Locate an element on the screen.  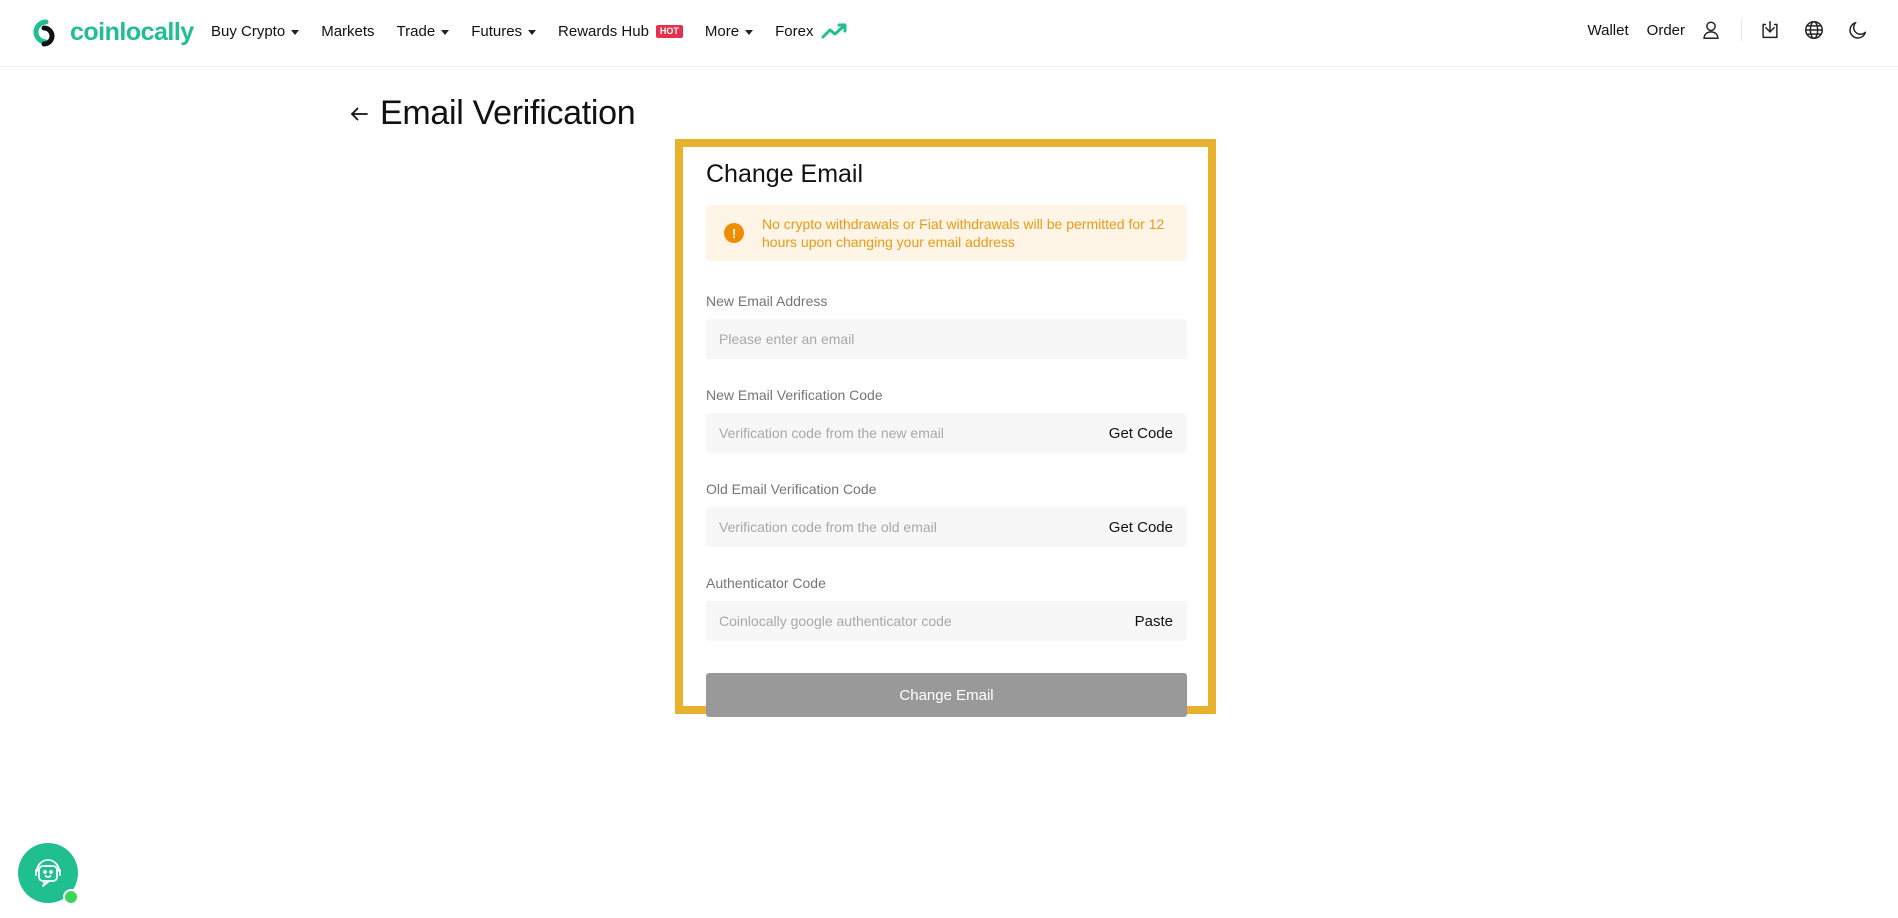
nav-more: More is located at coordinates (729, 31).